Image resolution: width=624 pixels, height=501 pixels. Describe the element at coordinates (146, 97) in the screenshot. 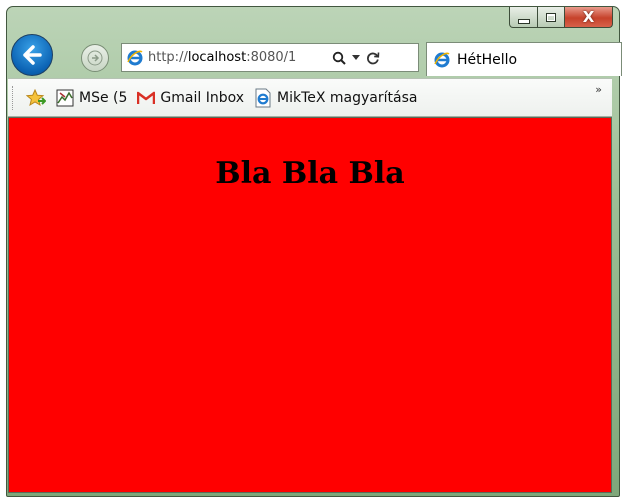

I see `gmail-icon` at that location.